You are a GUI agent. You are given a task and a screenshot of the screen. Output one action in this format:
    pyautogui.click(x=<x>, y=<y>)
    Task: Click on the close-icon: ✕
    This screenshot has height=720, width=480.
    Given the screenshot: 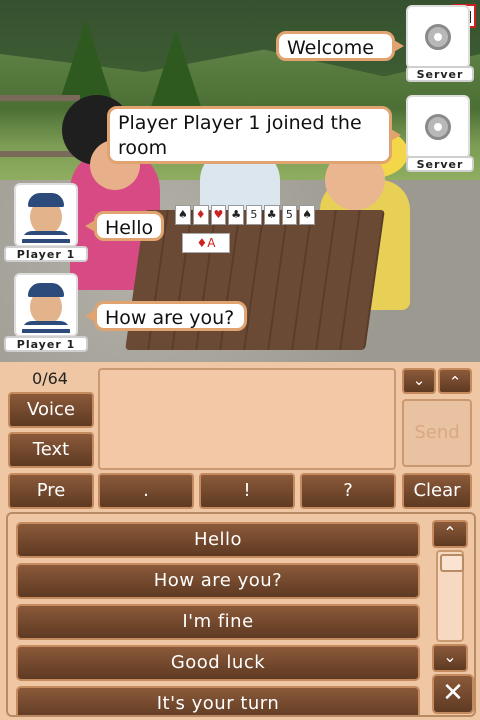 What is the action you would take?
    pyautogui.click(x=453, y=693)
    